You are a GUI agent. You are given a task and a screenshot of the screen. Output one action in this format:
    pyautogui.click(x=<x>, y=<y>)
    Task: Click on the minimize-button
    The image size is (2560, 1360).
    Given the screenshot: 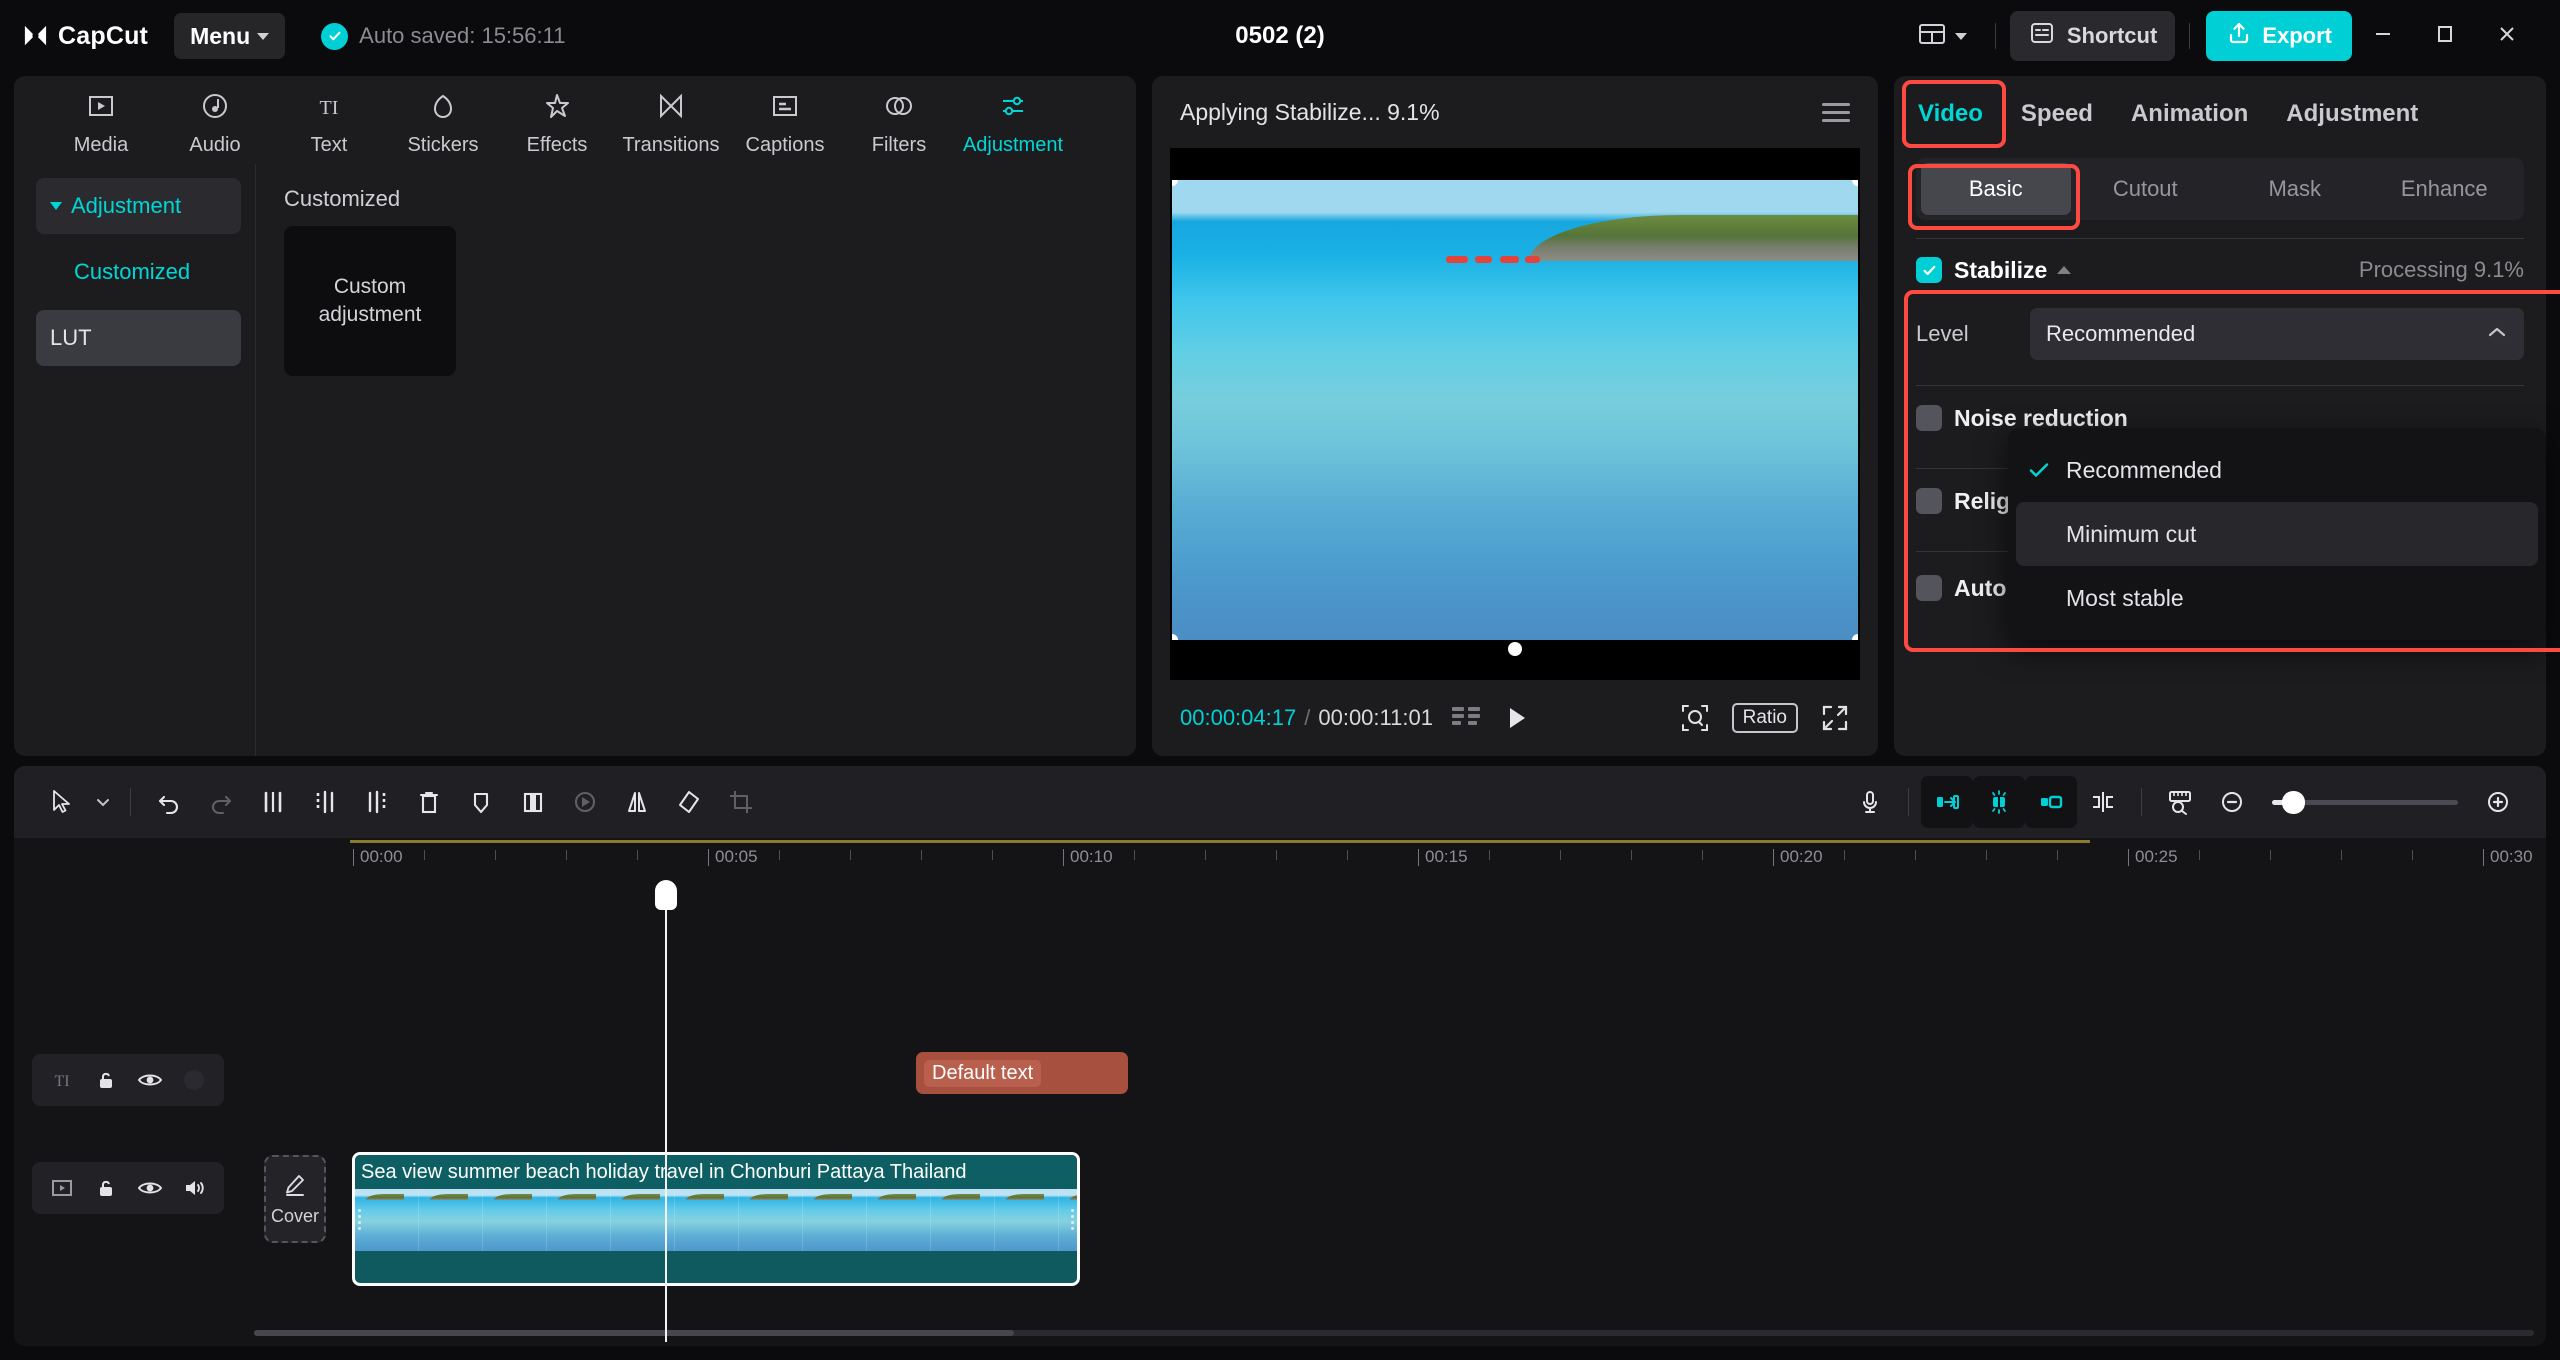 What is the action you would take?
    pyautogui.click(x=2383, y=36)
    